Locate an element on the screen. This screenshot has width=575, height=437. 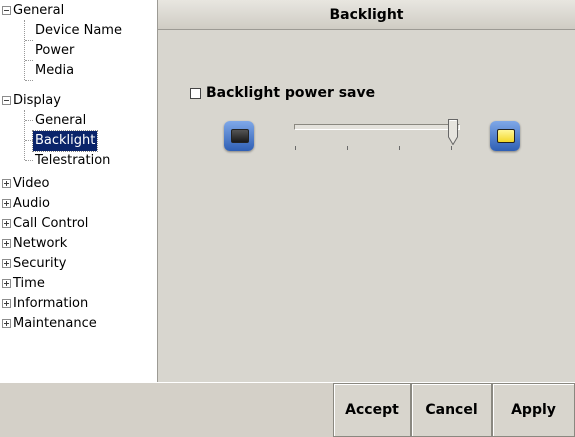
backlight-power-save-checkbox is located at coordinates (195, 93).